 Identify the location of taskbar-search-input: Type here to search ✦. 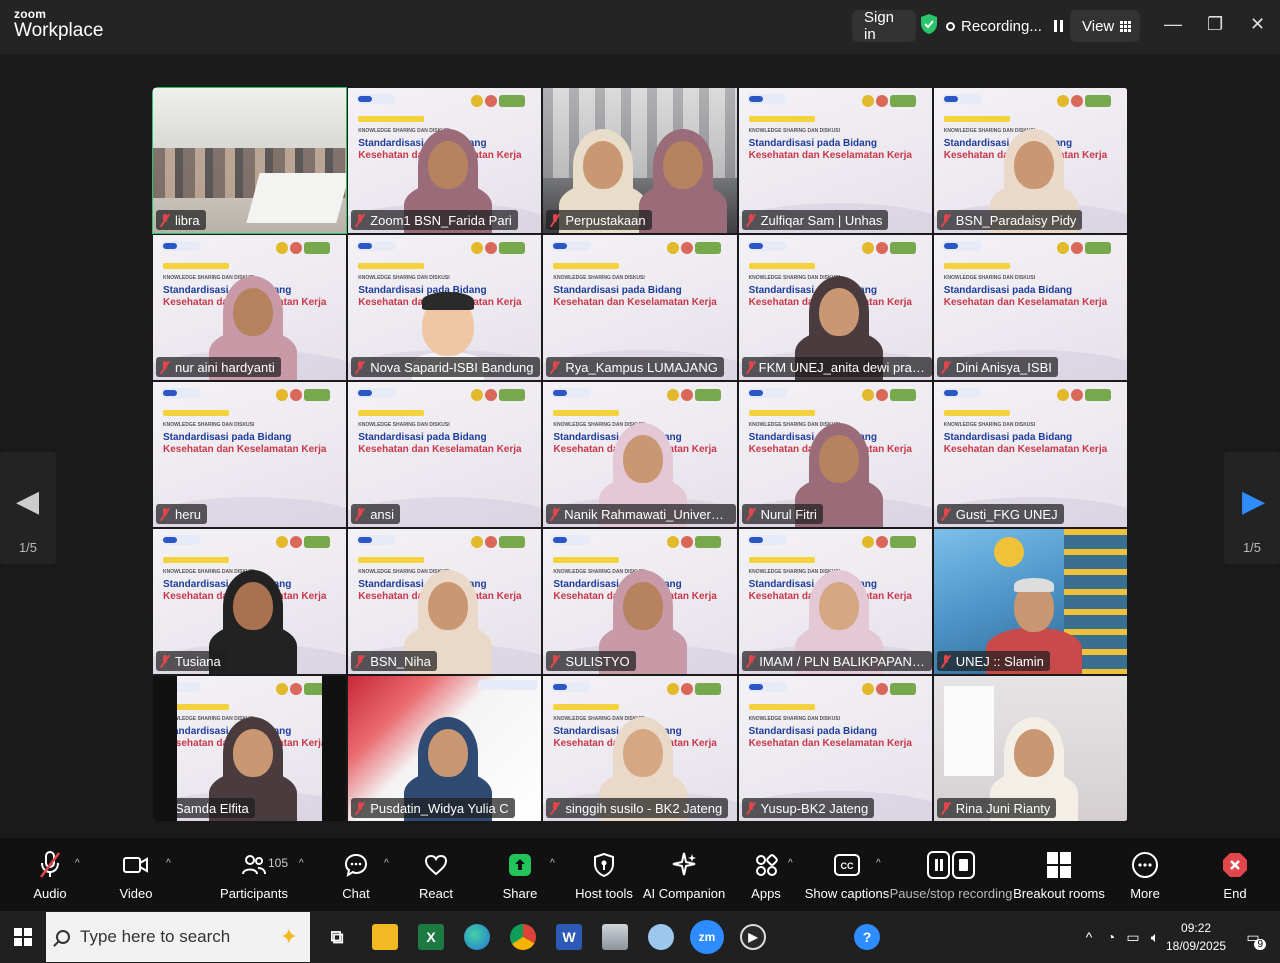
(178, 937).